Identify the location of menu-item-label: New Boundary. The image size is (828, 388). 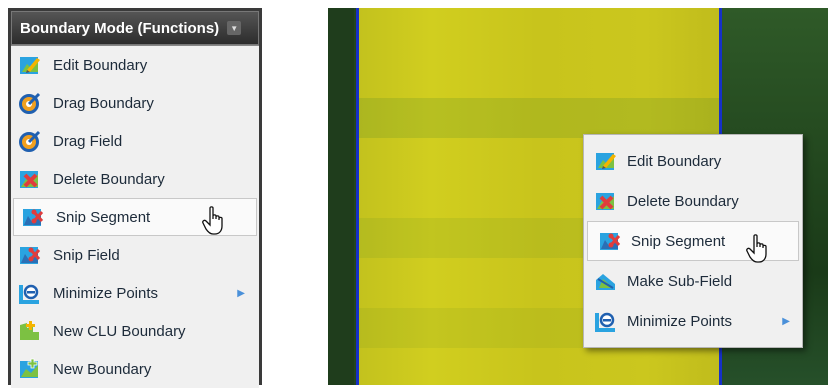
(102, 369).